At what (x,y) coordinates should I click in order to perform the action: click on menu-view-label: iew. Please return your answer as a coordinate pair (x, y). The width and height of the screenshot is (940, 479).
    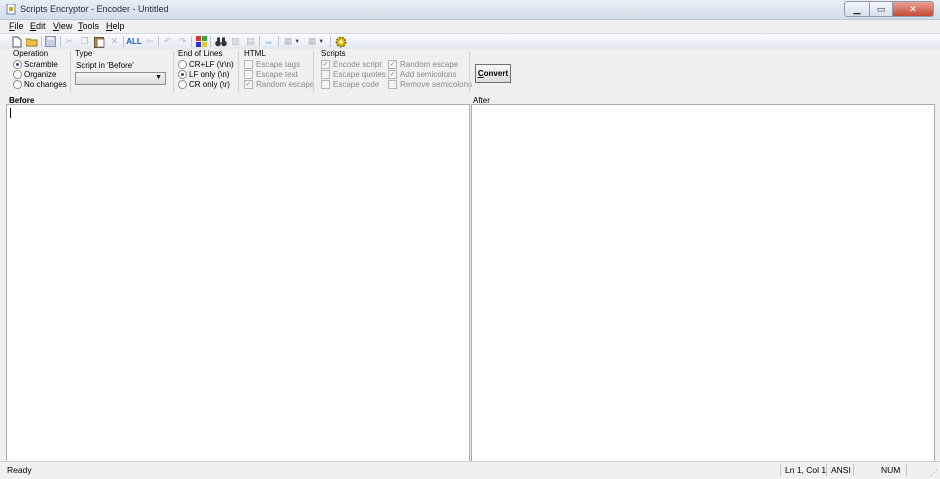
    Looking at the image, I should click on (65, 26).